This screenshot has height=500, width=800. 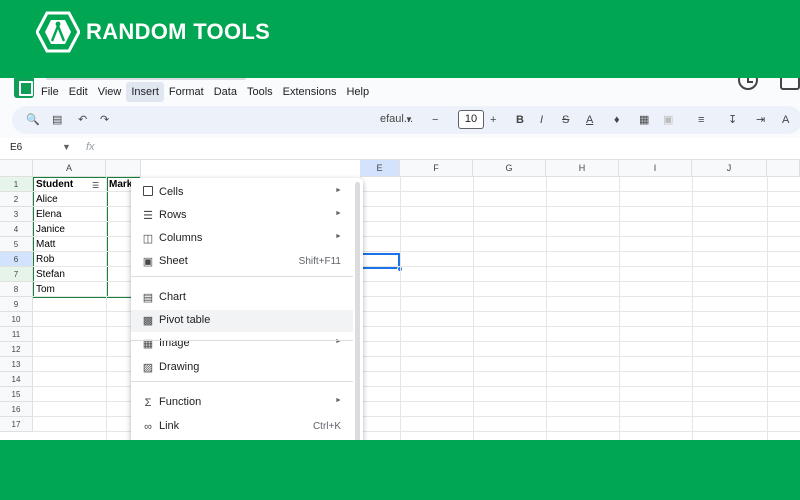 I want to click on search-icon: 🔍, so click(x=33, y=120).